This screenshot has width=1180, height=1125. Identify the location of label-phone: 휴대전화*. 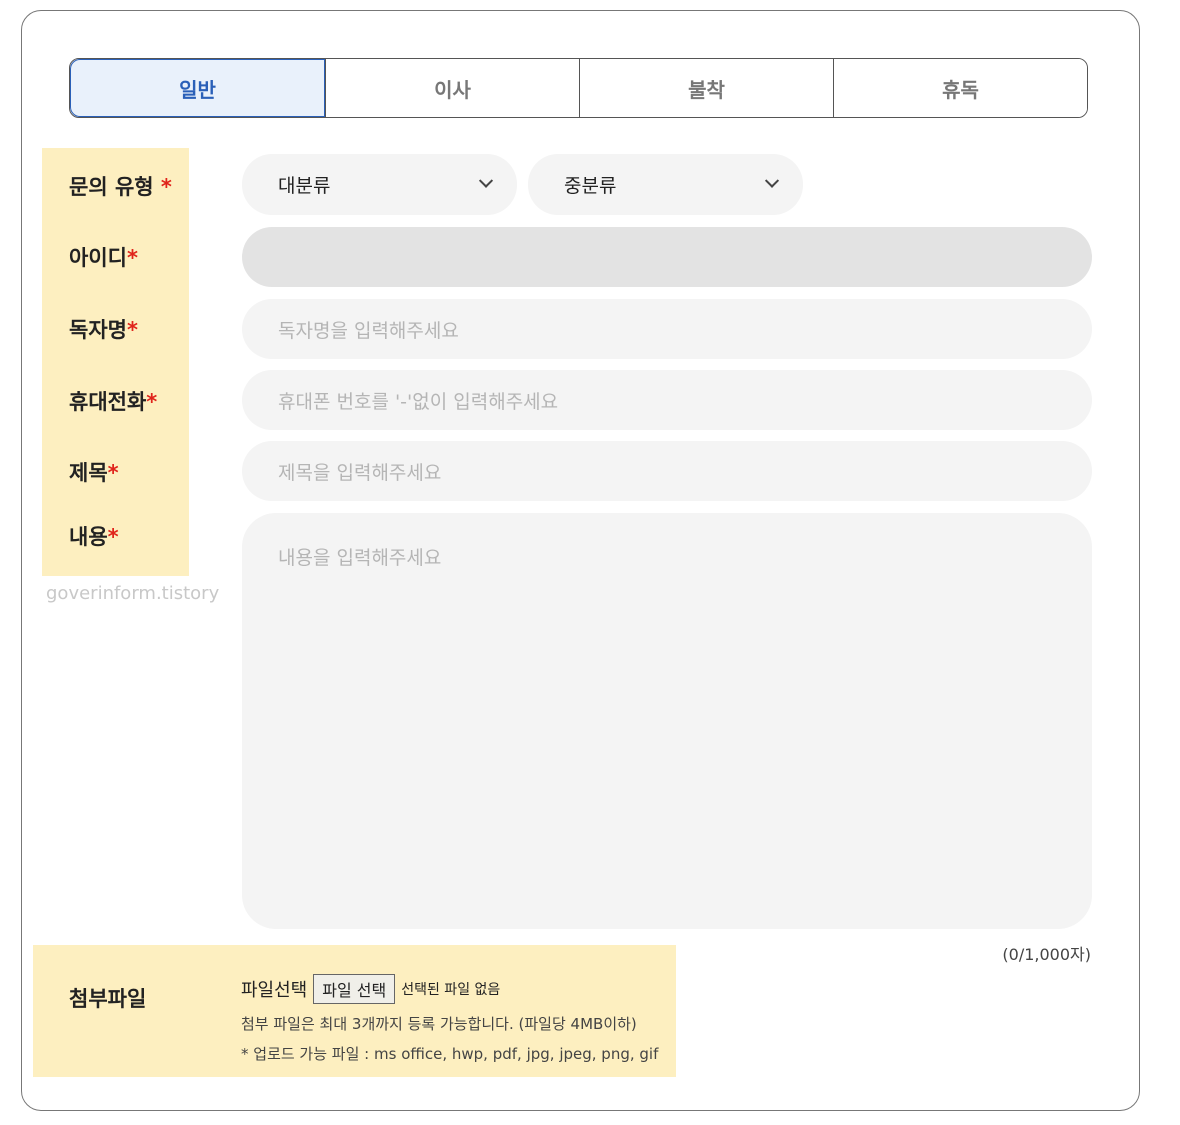
(113, 401).